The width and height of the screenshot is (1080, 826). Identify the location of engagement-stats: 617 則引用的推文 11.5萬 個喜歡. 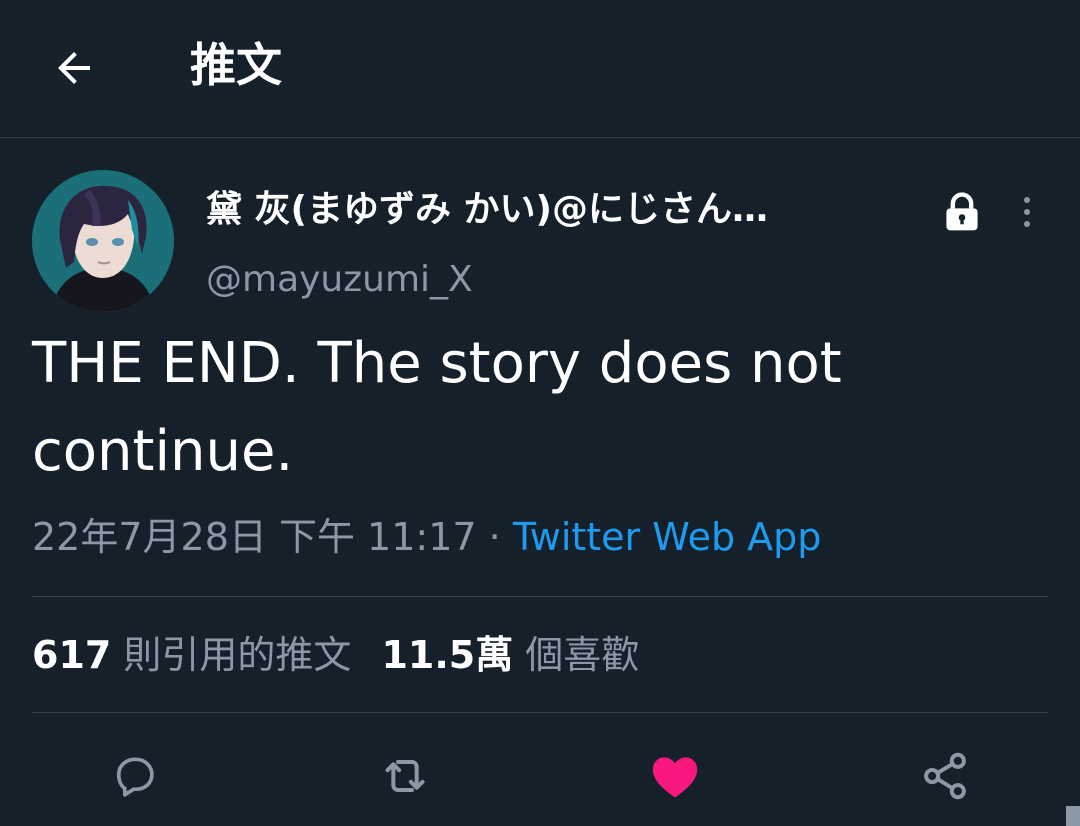
(335, 655).